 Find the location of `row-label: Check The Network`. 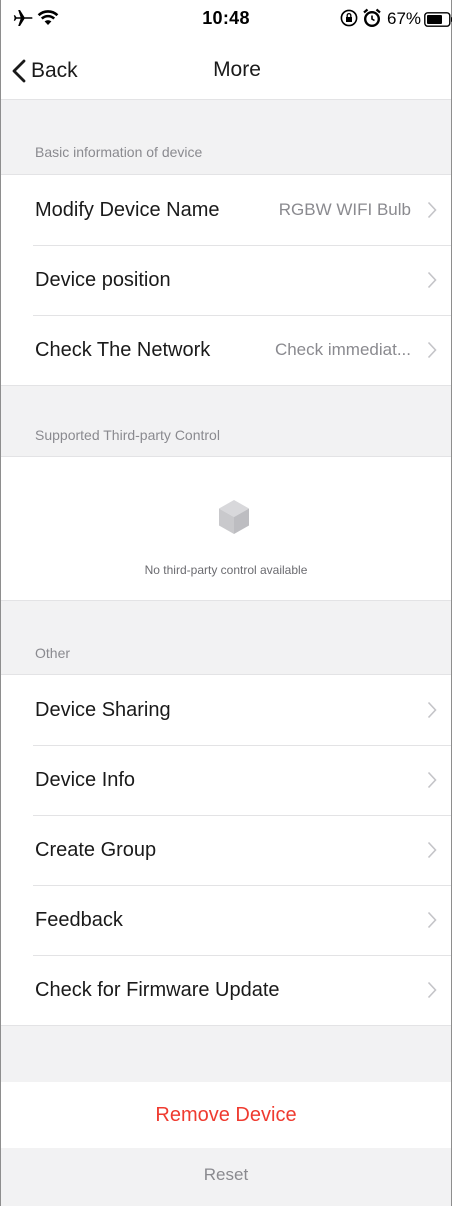

row-label: Check The Network is located at coordinates (123, 350).